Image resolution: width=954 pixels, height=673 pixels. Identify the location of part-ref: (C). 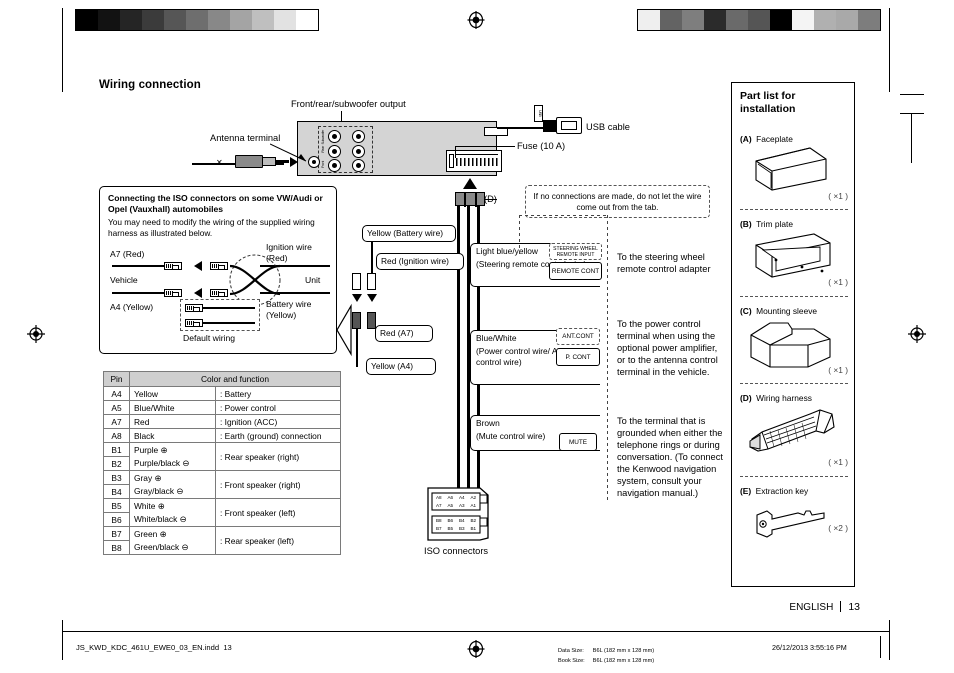
(746, 311).